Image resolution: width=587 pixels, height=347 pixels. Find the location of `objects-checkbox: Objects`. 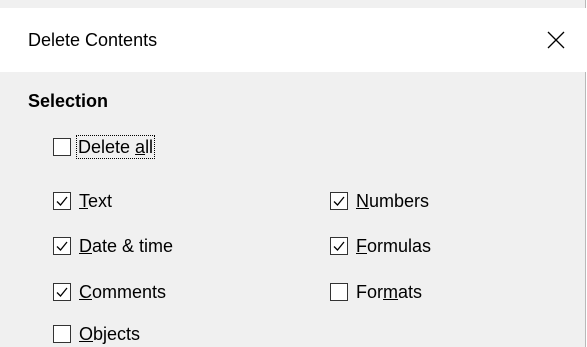

objects-checkbox: Objects is located at coordinates (96, 334).